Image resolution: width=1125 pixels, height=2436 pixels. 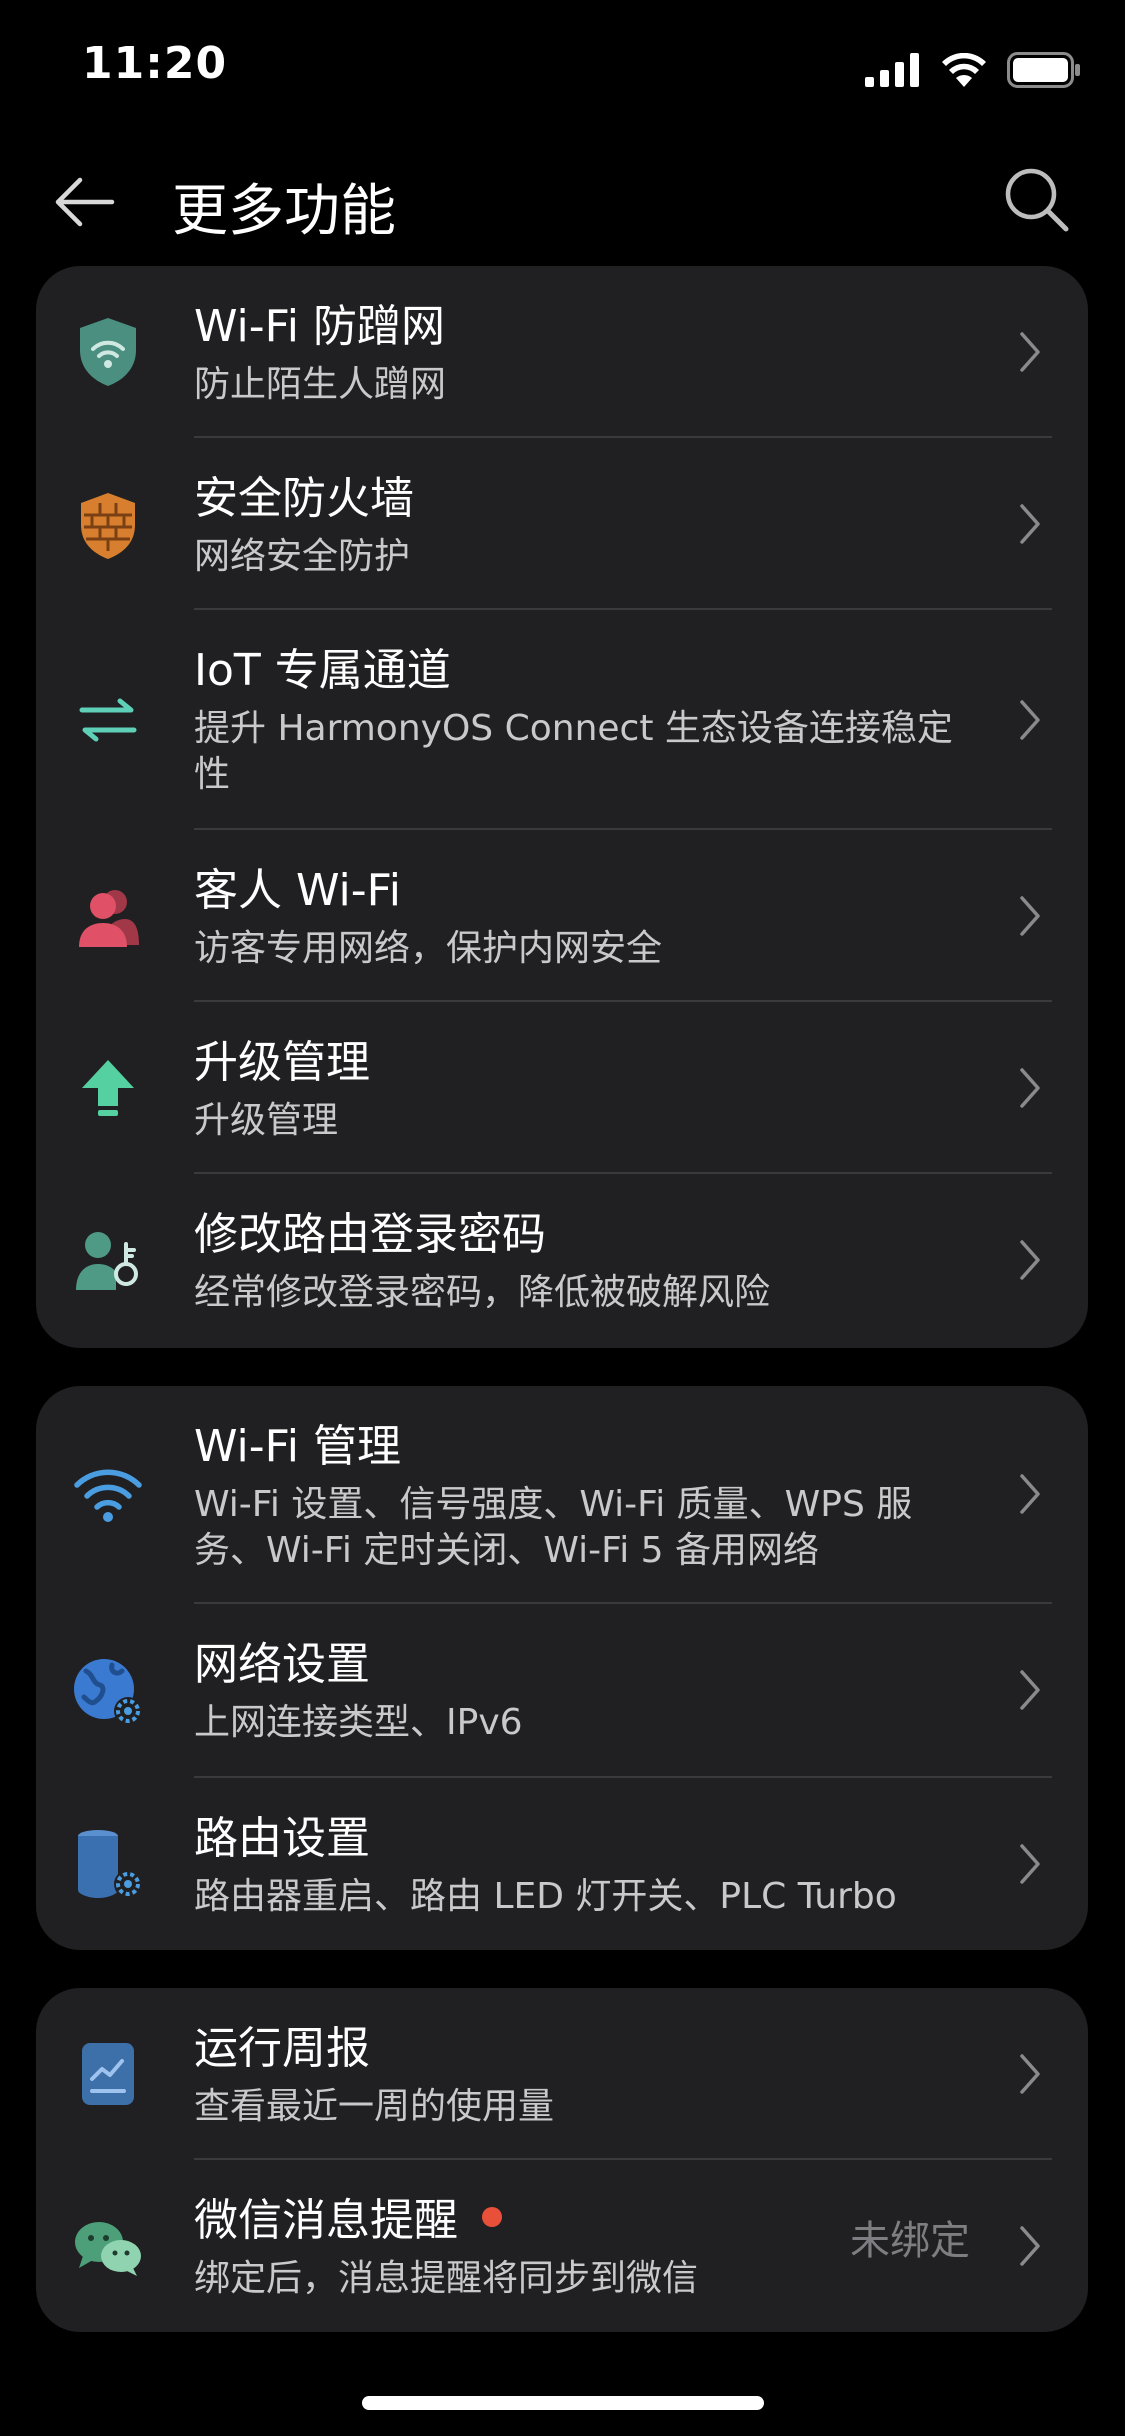 What do you see at coordinates (482, 1292) in the screenshot?
I see `item-subtitle: 经常修改登录密码，降低被破解风险` at bounding box center [482, 1292].